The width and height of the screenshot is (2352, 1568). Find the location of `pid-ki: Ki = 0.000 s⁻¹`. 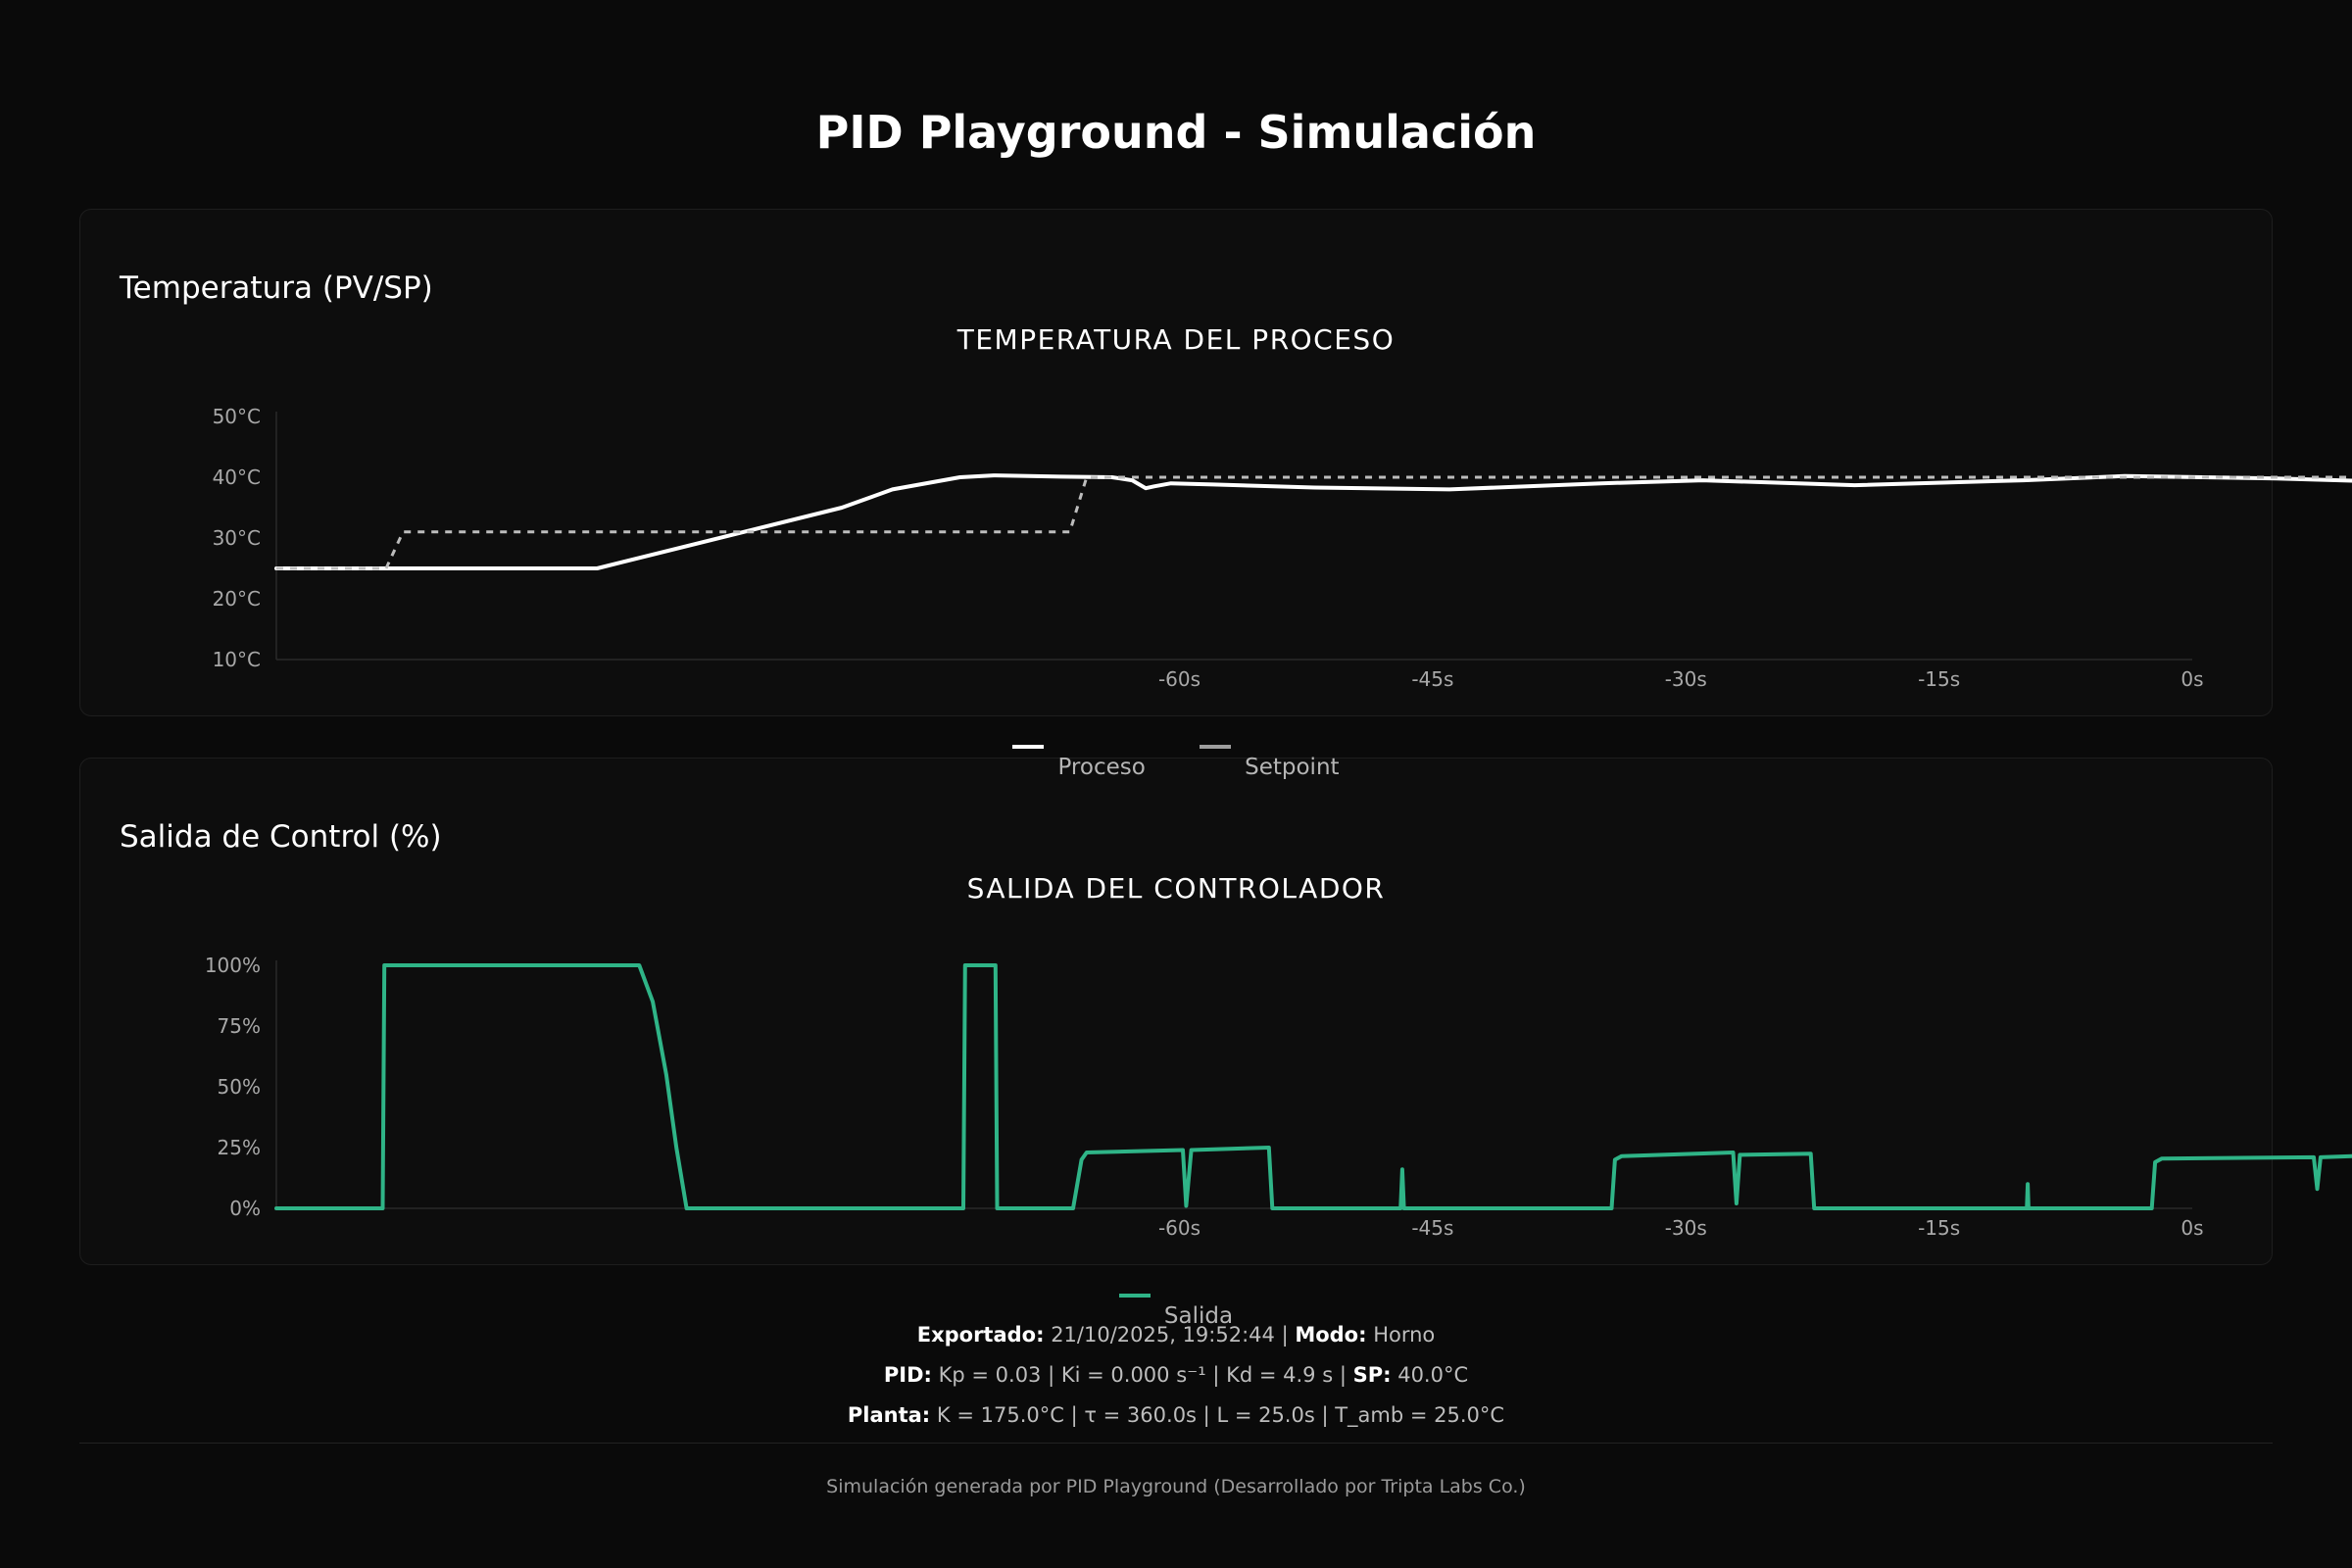

pid-ki: Ki = 0.000 s⁻¹ is located at coordinates (1133, 1375).